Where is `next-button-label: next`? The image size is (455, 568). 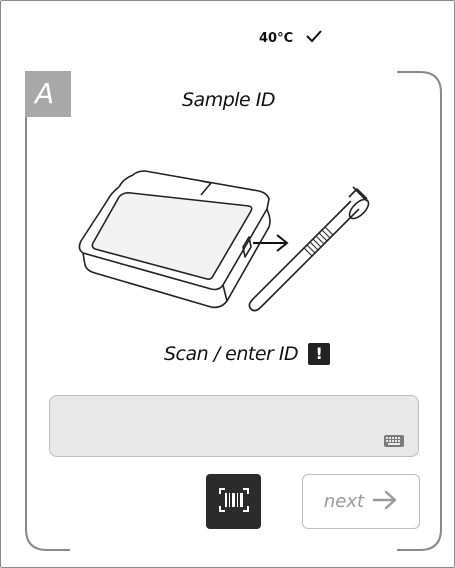
next-button-label: next is located at coordinates (344, 501).